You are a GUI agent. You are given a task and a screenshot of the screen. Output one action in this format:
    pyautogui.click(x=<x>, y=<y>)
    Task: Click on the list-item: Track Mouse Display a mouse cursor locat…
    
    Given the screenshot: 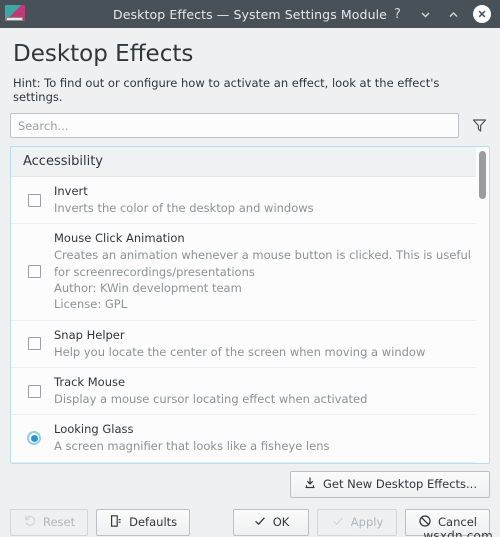 What is the action you would take?
    pyautogui.click(x=250, y=392)
    